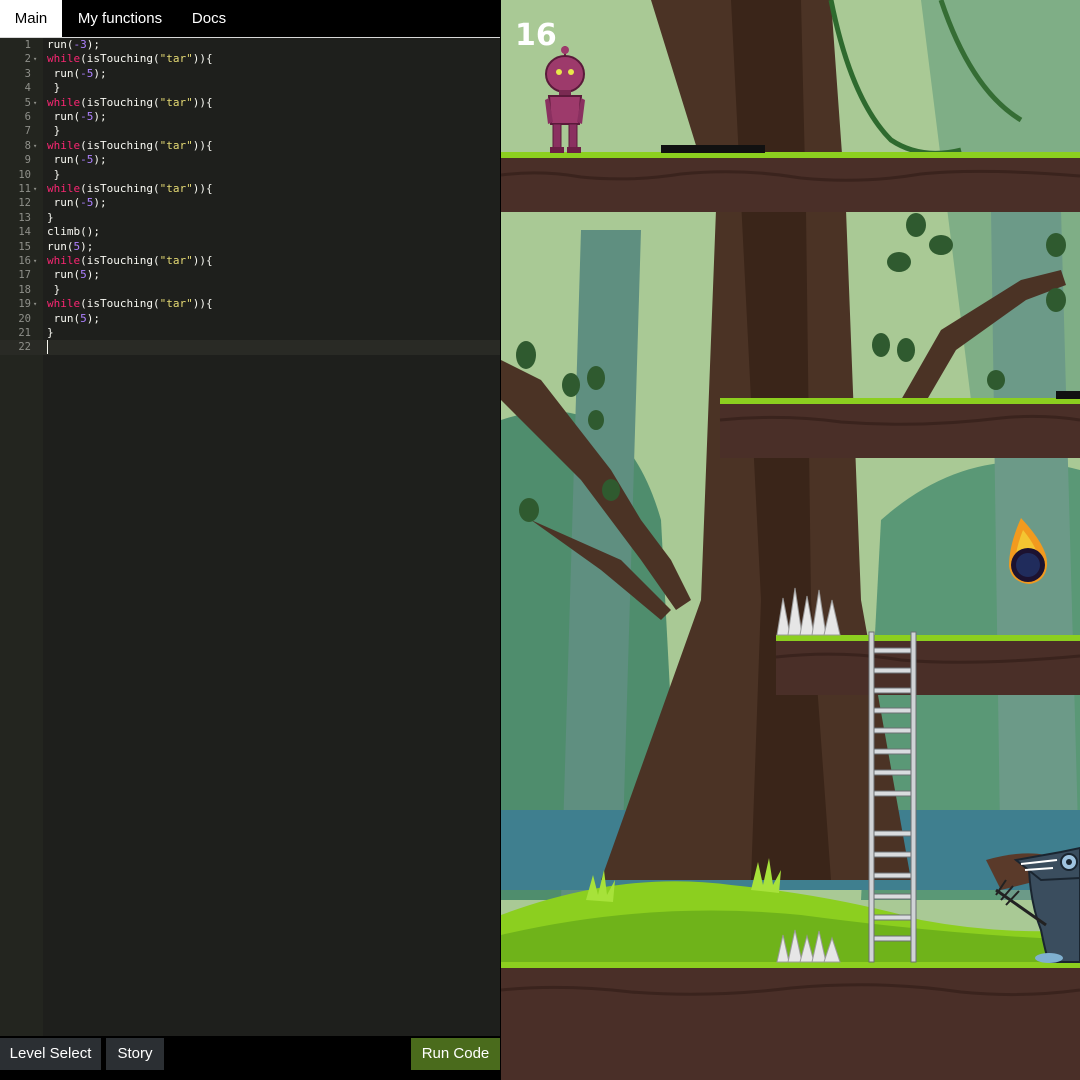  I want to click on score-counter: 16, so click(536, 35).